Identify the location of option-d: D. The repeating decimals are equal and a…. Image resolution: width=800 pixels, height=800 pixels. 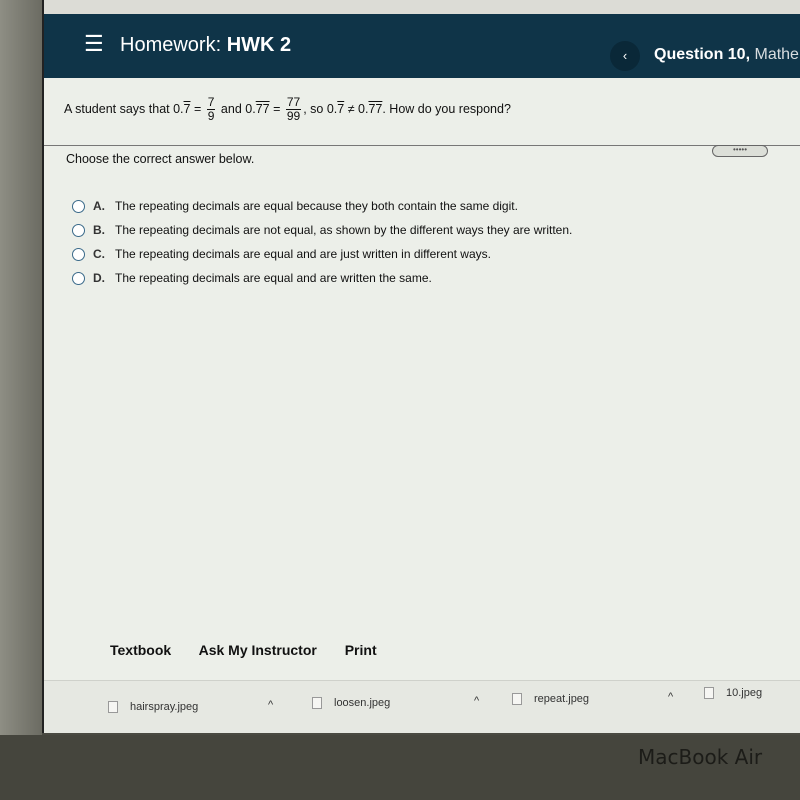
(322, 278).